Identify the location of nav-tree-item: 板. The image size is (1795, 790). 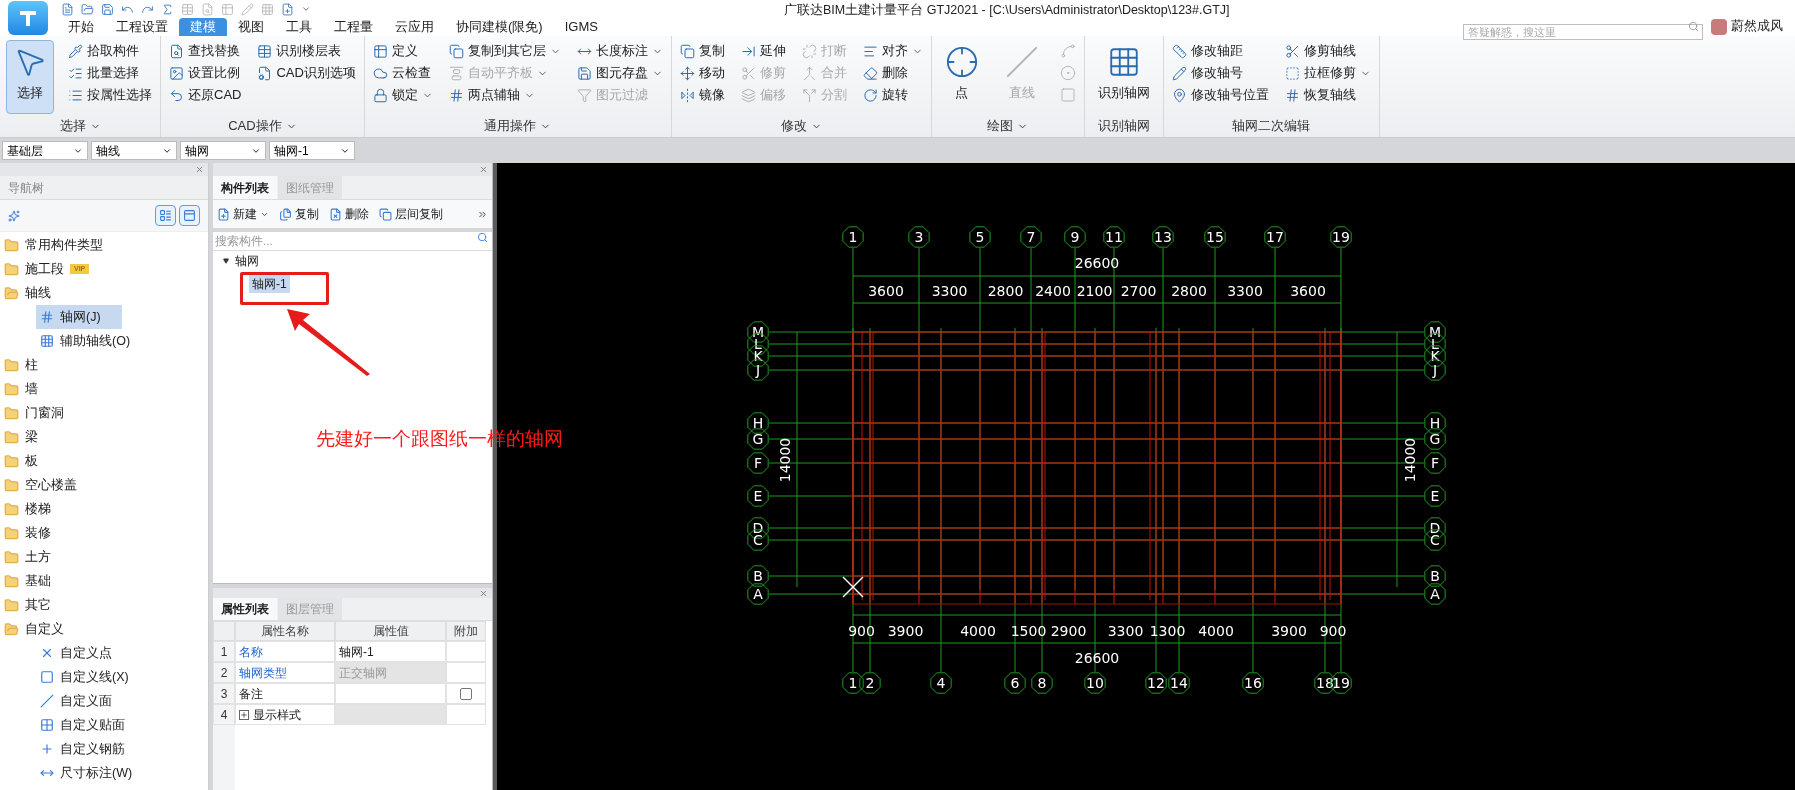
(104, 461).